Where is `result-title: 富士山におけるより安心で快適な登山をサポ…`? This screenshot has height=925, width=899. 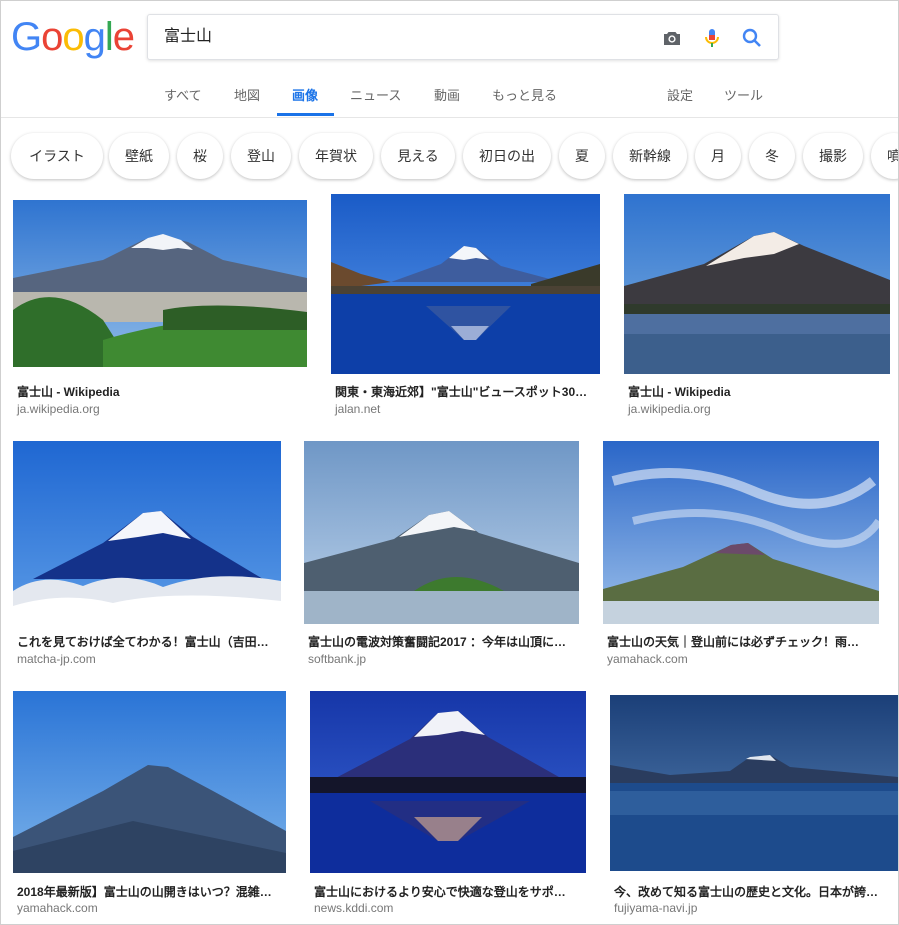
result-title: 富士山におけるより安心で快適な登山をサポ… is located at coordinates (449, 891).